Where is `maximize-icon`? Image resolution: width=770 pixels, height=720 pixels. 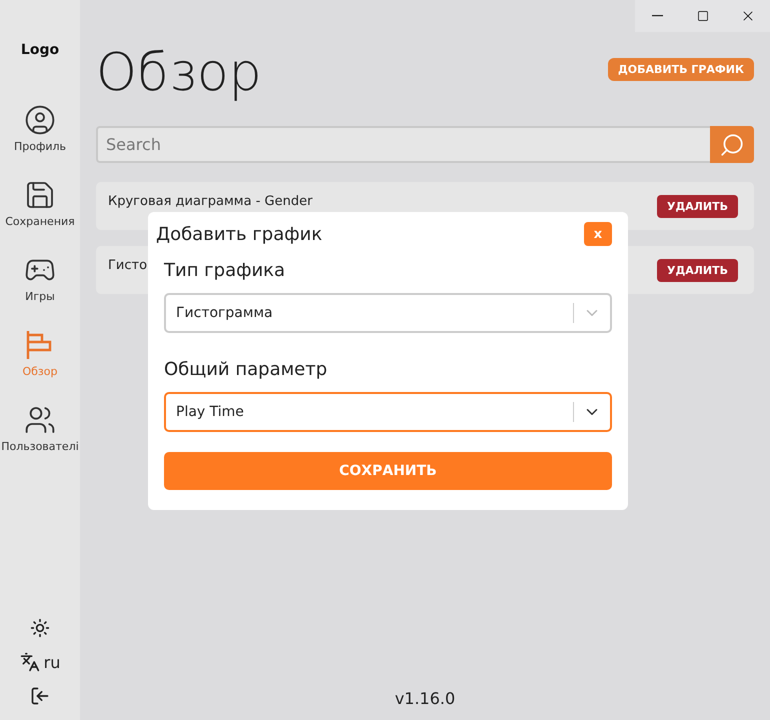 maximize-icon is located at coordinates (702, 16).